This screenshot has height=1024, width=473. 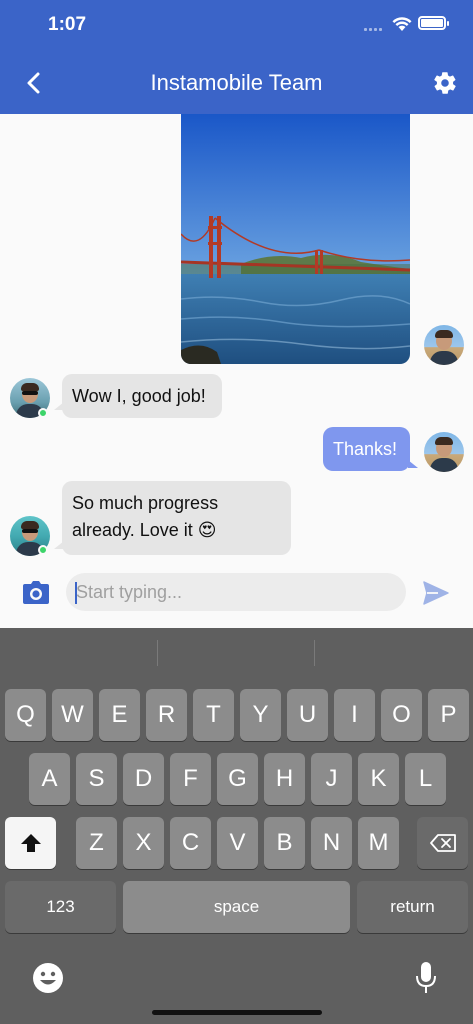 I want to click on message-composer, so click(x=236, y=597).